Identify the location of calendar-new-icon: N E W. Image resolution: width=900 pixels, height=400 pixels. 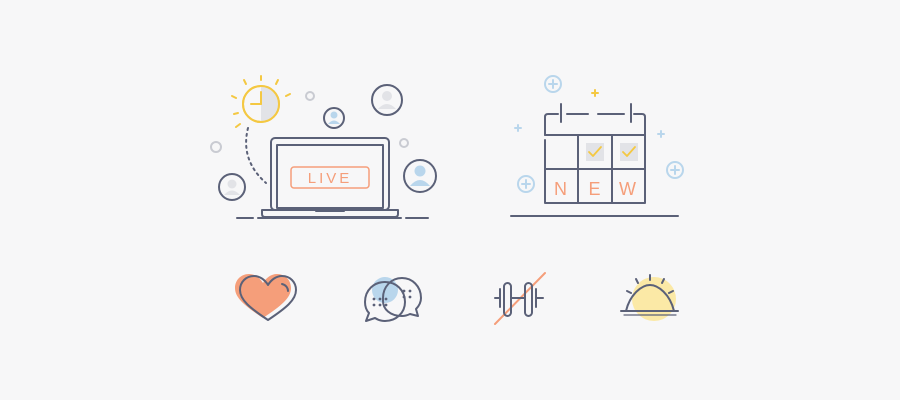
(597, 146).